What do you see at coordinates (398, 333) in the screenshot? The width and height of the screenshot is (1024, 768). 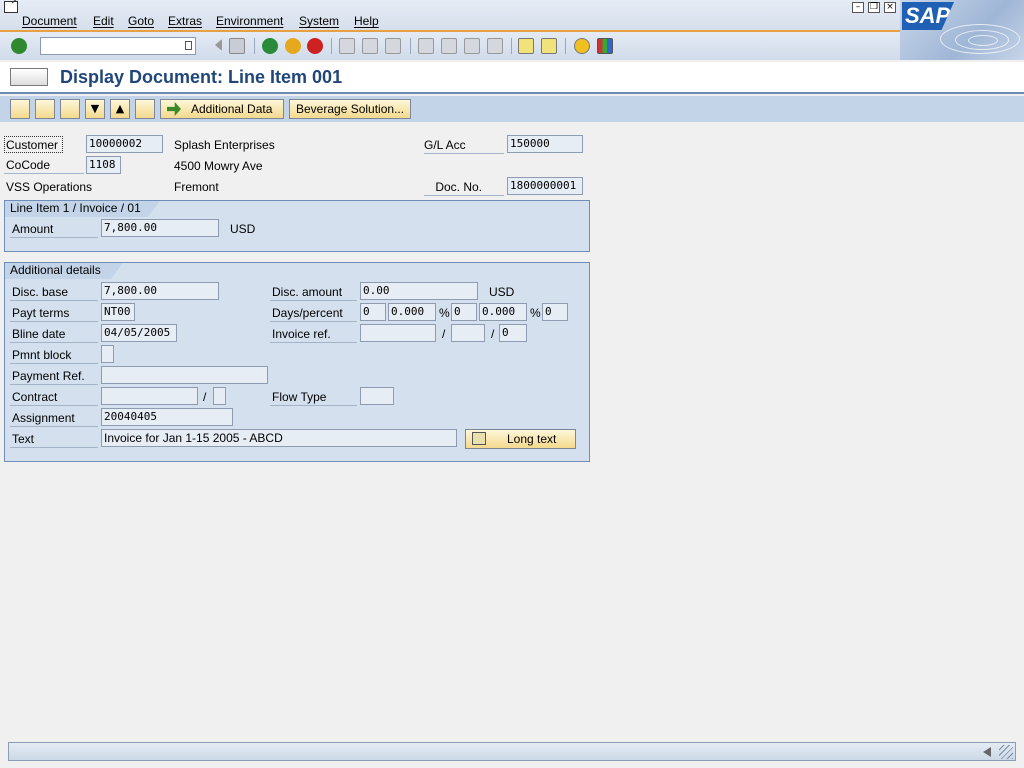 I see `invoice-ref-field` at bounding box center [398, 333].